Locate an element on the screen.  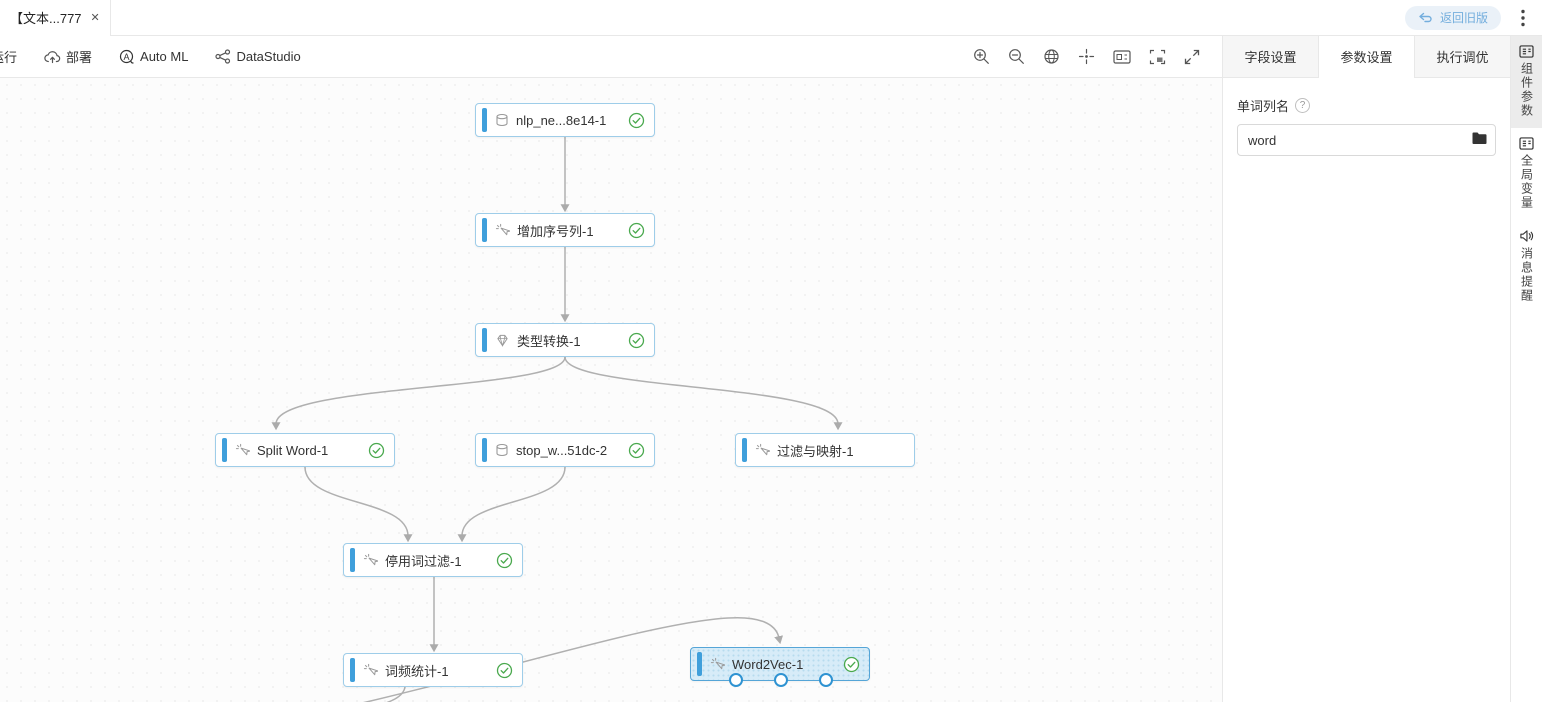
more-menu-button is located at coordinates (1523, 18).